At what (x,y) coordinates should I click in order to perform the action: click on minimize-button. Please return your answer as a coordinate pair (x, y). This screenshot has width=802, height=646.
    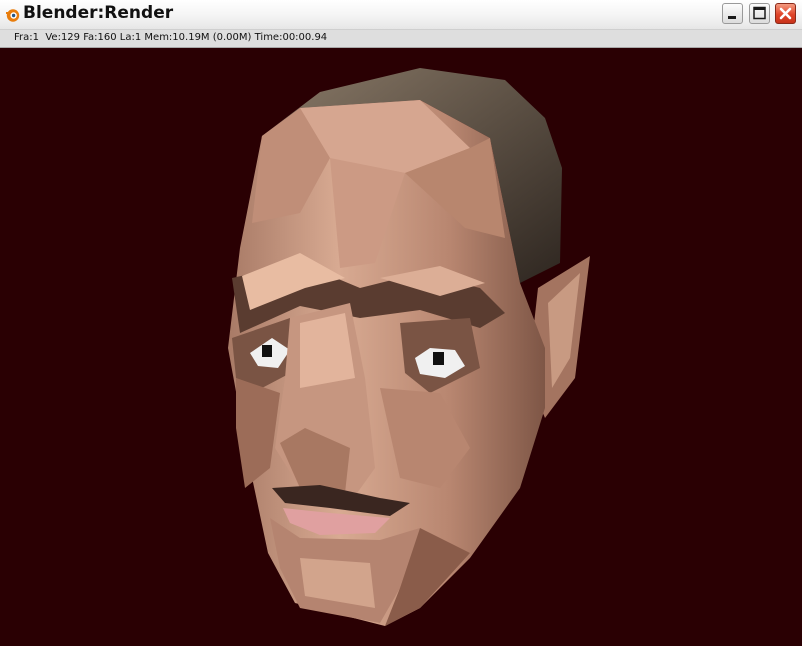
    Looking at the image, I should click on (732, 13).